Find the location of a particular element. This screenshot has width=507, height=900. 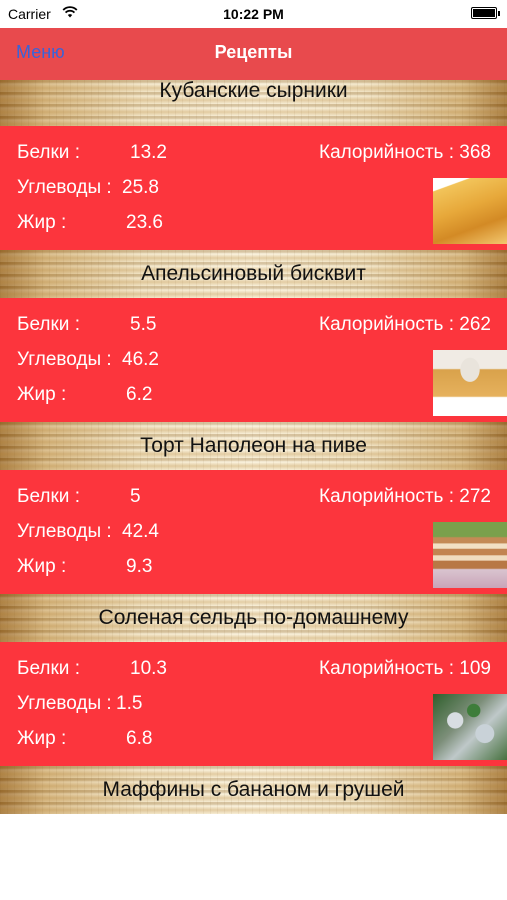

status-bar: Carrier 10:22 PM is located at coordinates (253, 14).